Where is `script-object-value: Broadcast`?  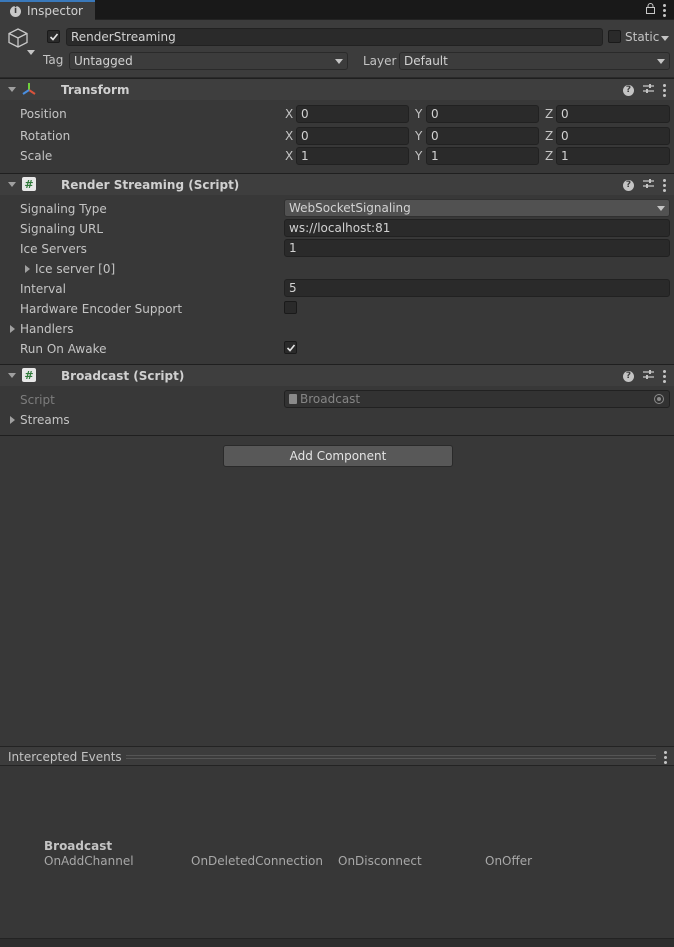
script-object-value: Broadcast is located at coordinates (330, 399).